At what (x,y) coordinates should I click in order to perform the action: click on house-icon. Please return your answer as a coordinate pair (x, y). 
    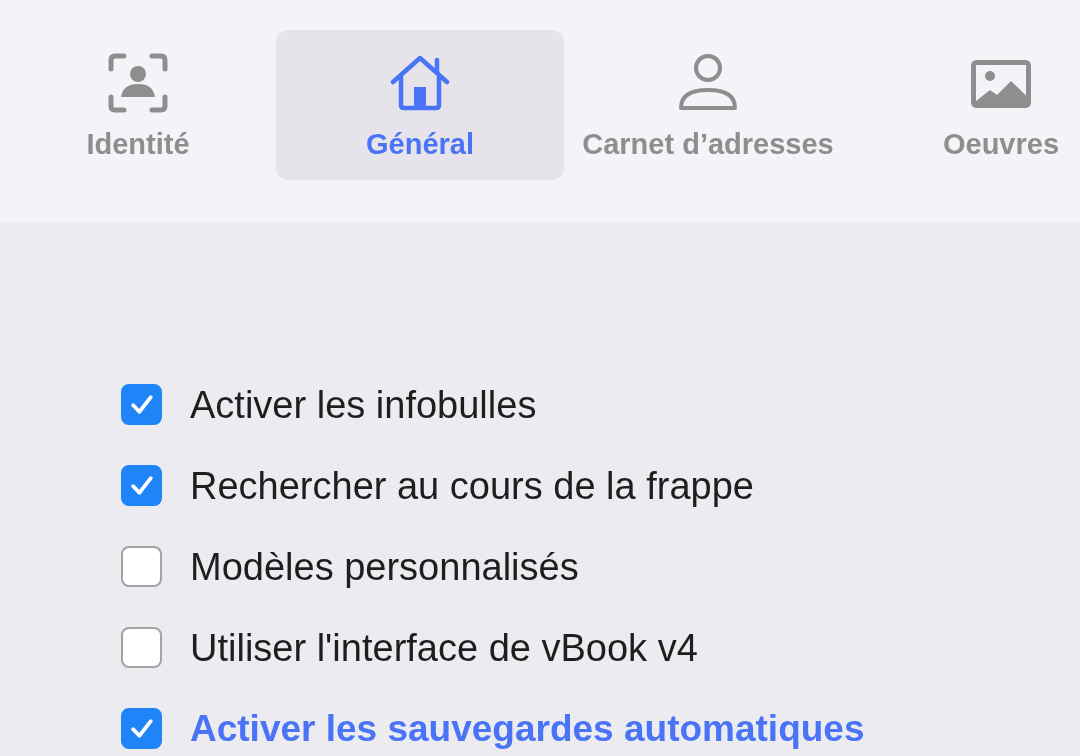
    Looking at the image, I should click on (420, 83).